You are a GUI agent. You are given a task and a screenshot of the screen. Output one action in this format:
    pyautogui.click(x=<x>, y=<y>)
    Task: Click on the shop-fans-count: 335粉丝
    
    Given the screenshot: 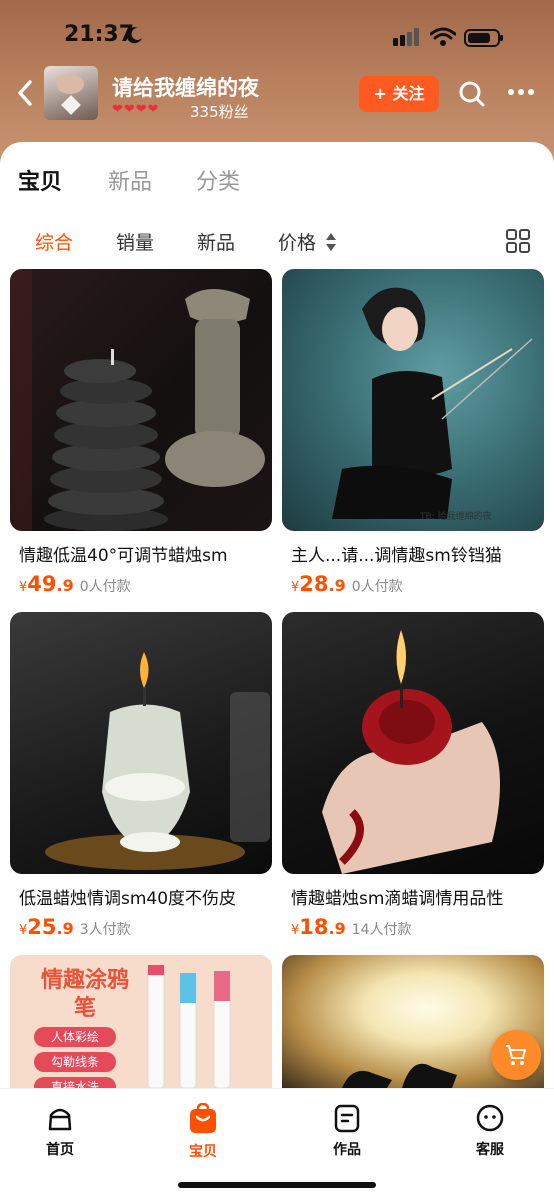 What is the action you would take?
    pyautogui.click(x=219, y=112)
    